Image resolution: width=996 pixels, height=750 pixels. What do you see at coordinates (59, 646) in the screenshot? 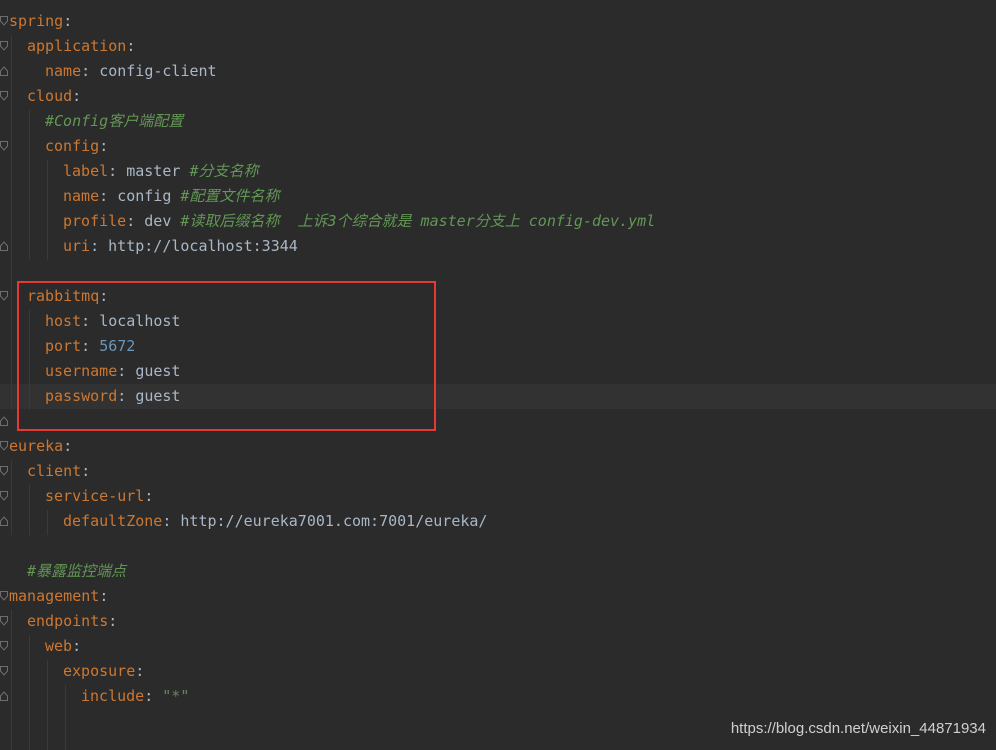
I see `yaml-key: web` at bounding box center [59, 646].